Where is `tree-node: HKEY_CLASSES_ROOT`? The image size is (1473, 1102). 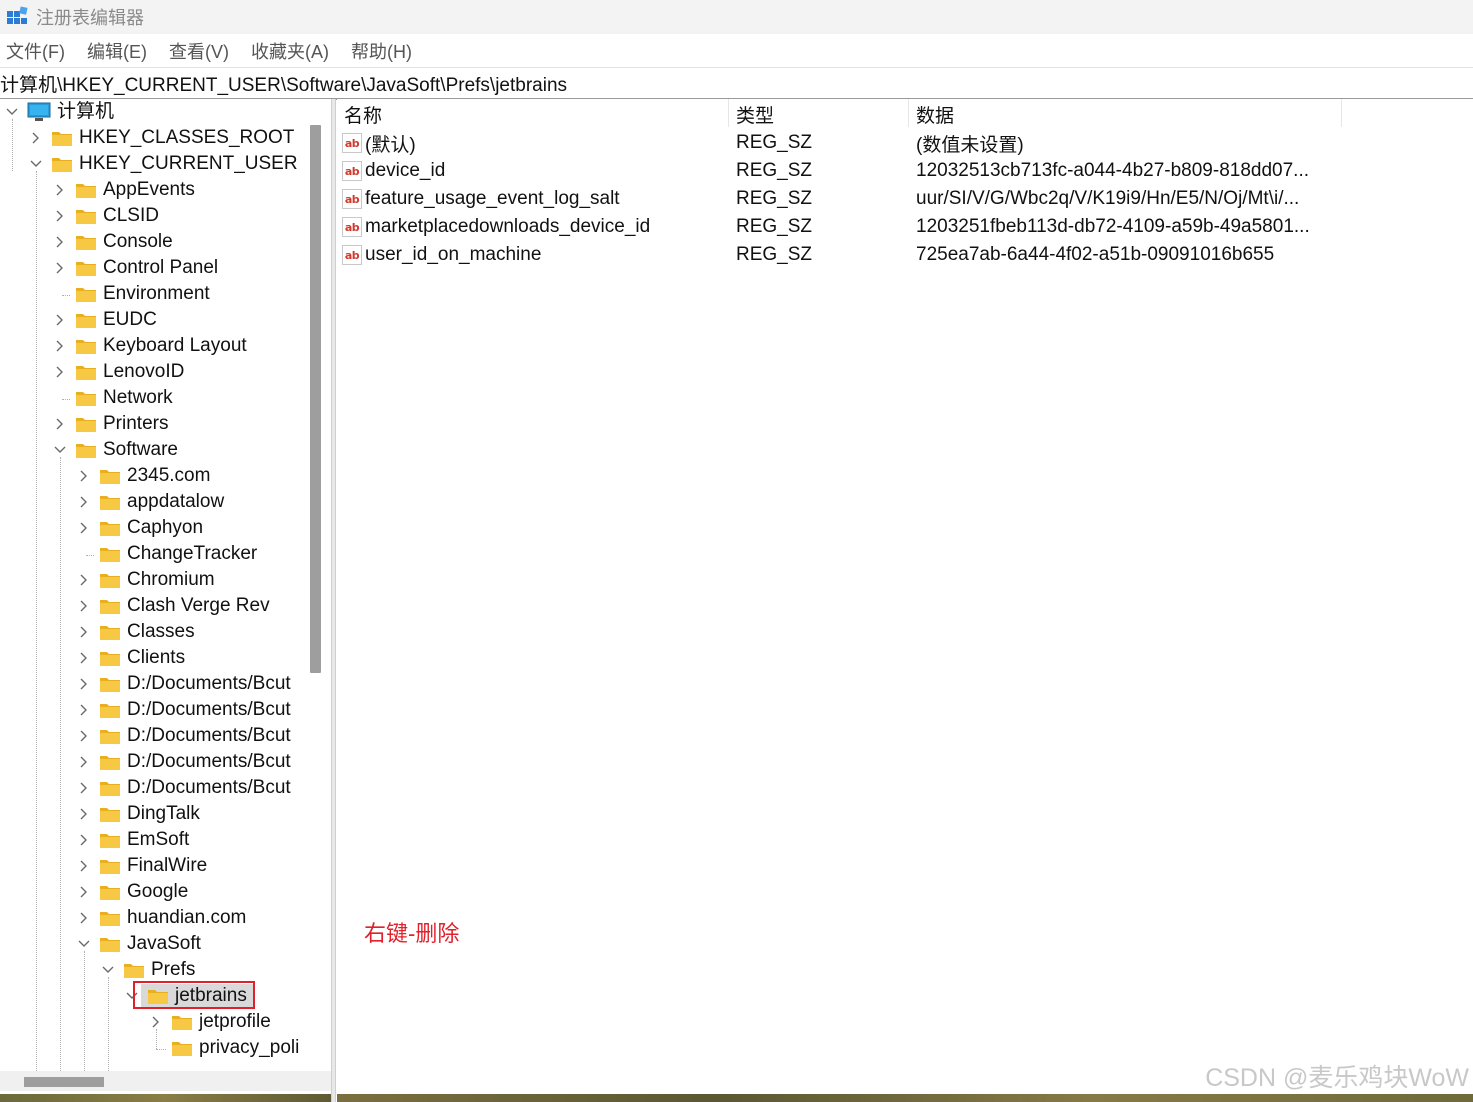
tree-node: HKEY_CLASSES_ROOT is located at coordinates (161, 138).